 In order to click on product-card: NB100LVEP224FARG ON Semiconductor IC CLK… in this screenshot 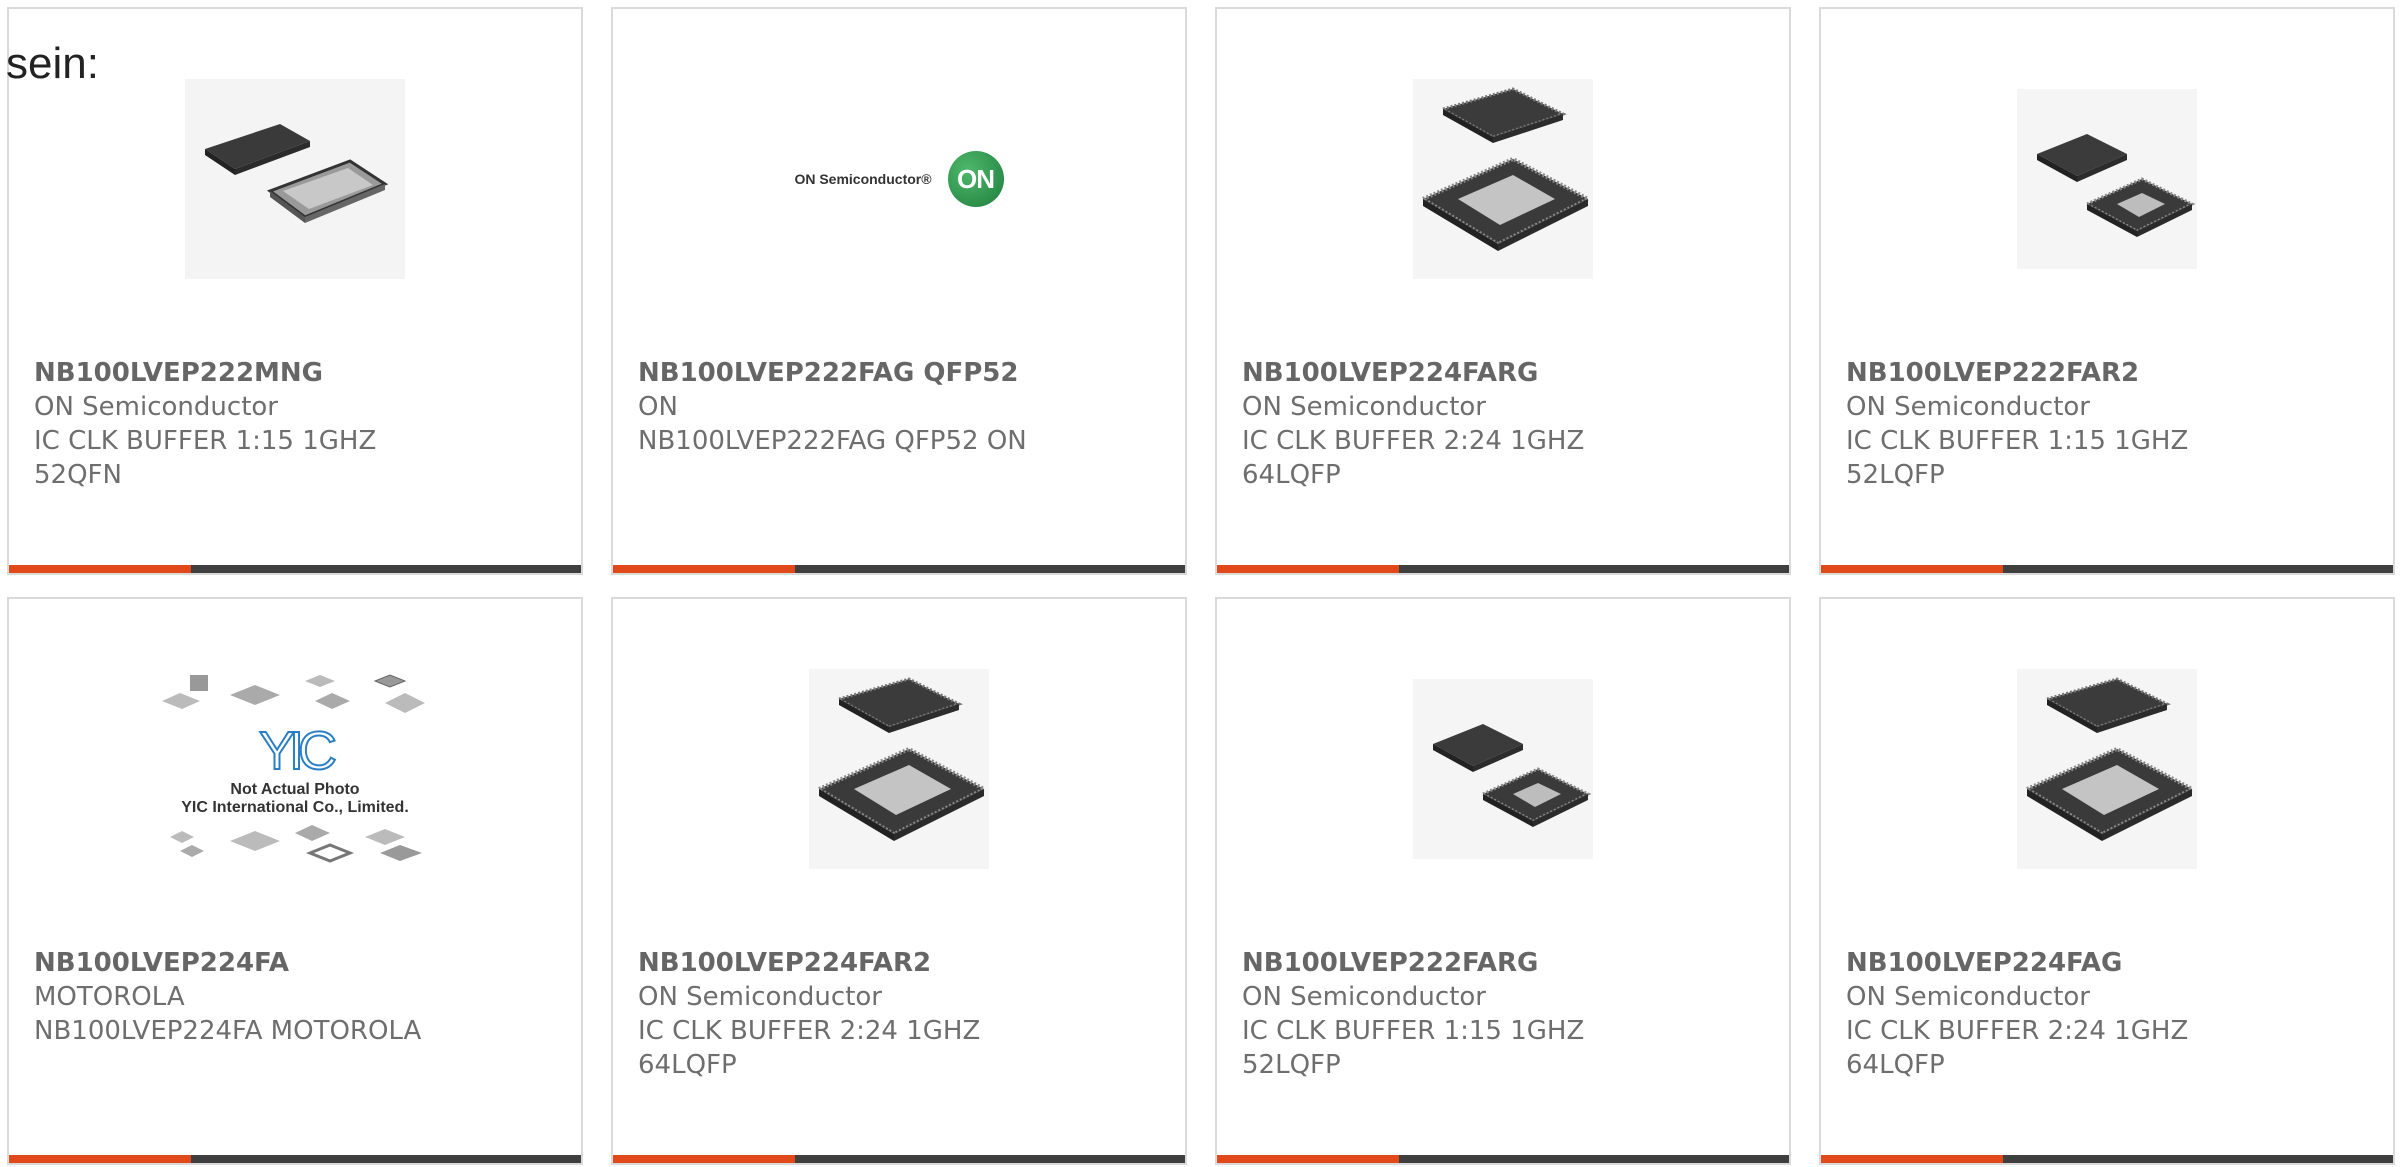, I will do `click(1503, 291)`.